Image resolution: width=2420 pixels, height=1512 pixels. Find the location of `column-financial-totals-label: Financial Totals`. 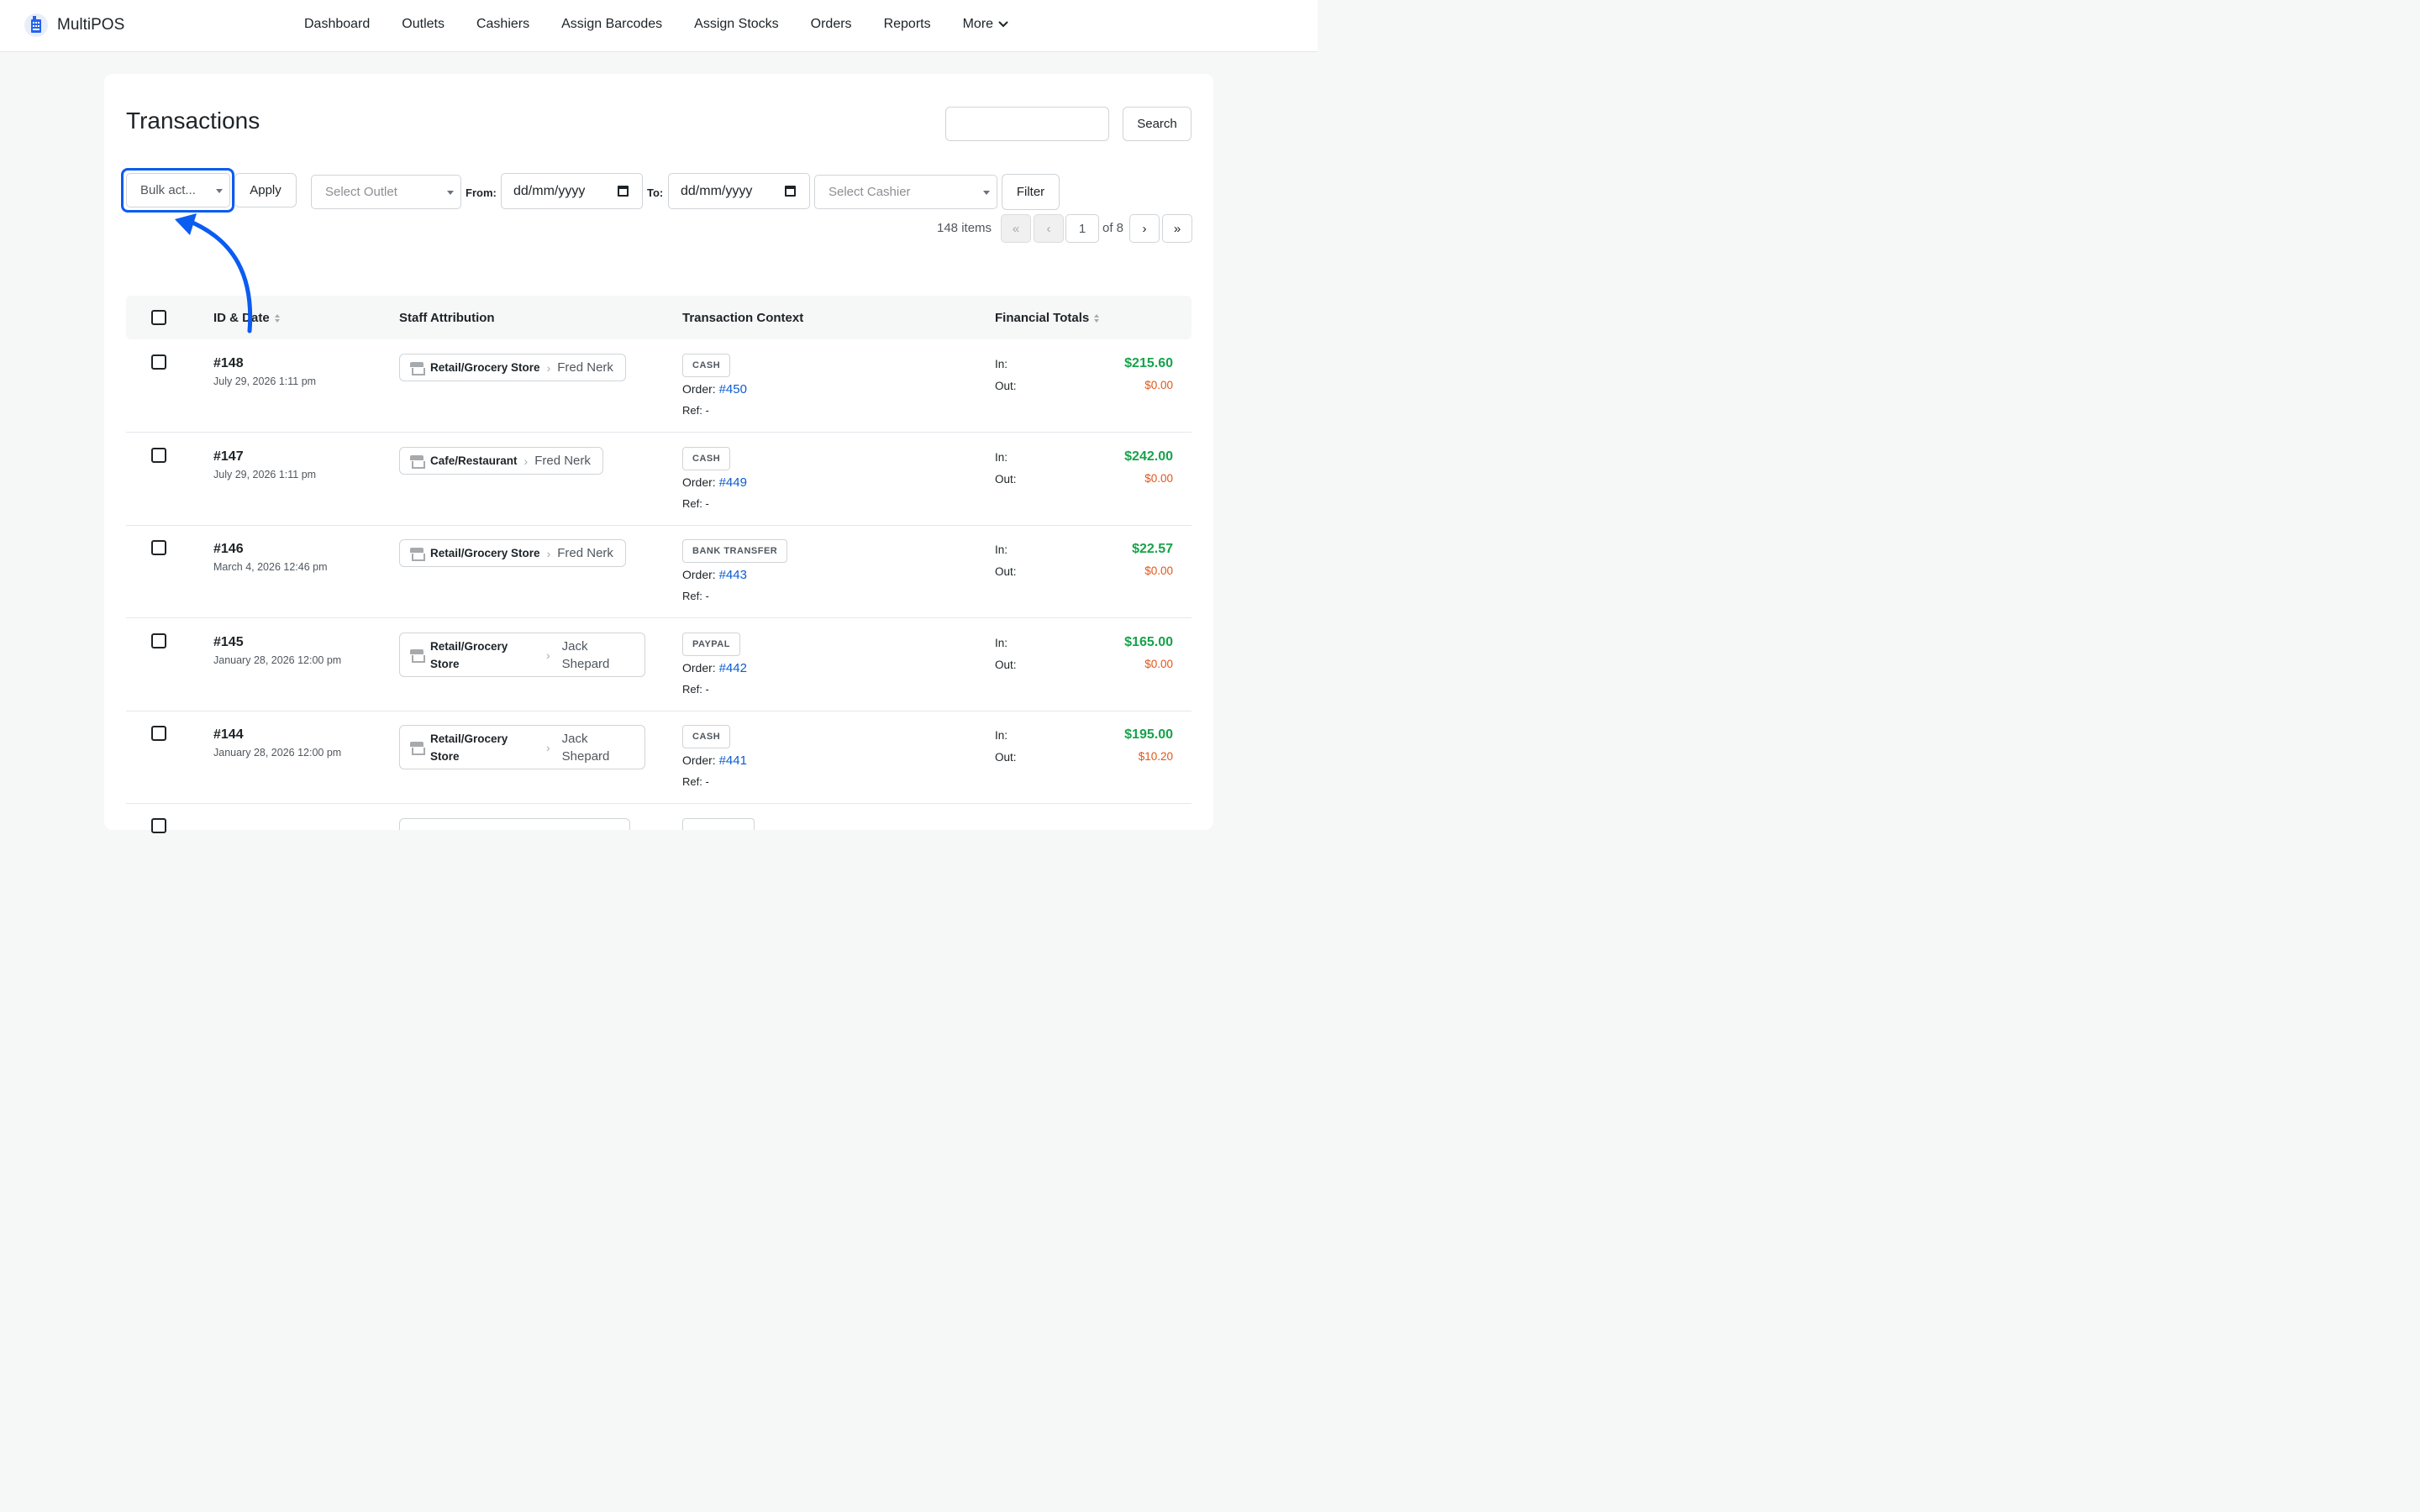

column-financial-totals-label: Financial Totals is located at coordinates (1043, 318).